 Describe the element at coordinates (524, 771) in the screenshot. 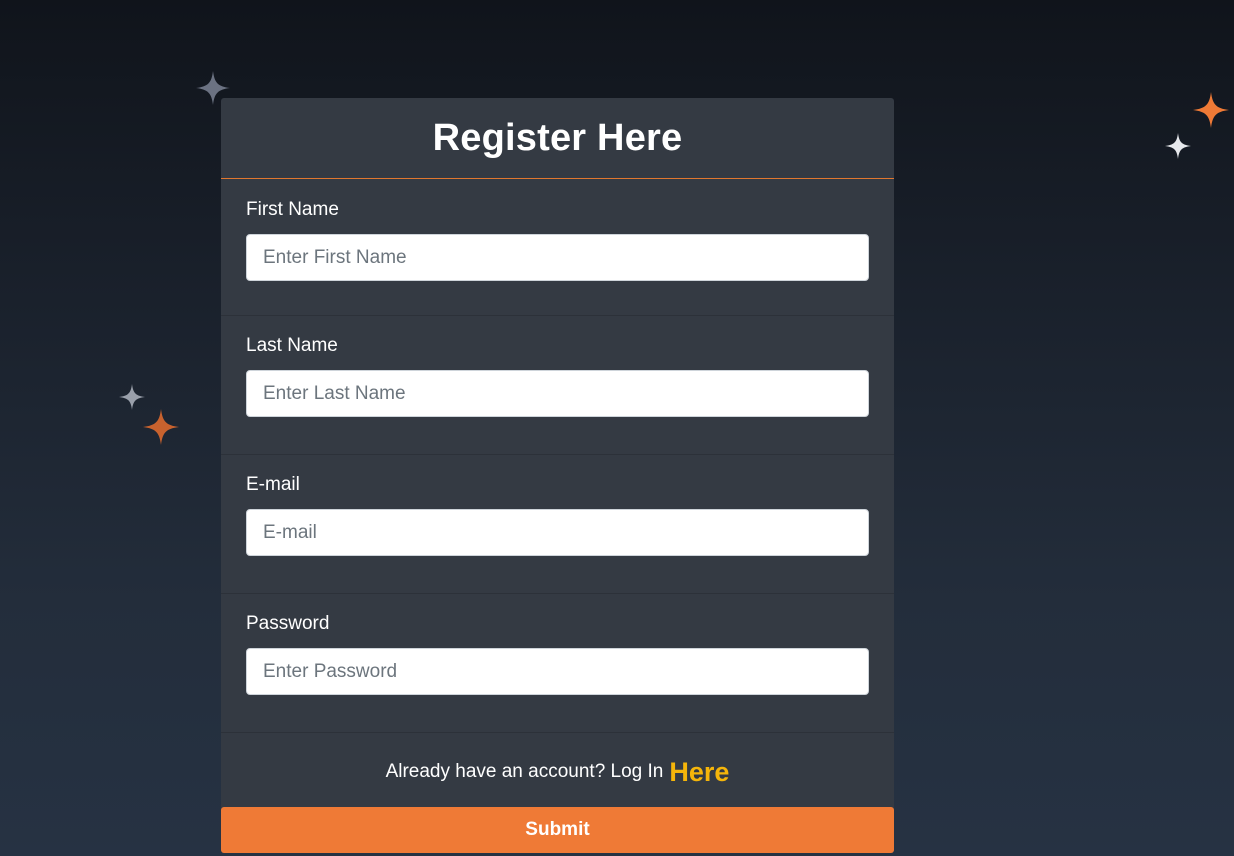

I see `login-prompt-text: Already have an account? Log In` at that location.